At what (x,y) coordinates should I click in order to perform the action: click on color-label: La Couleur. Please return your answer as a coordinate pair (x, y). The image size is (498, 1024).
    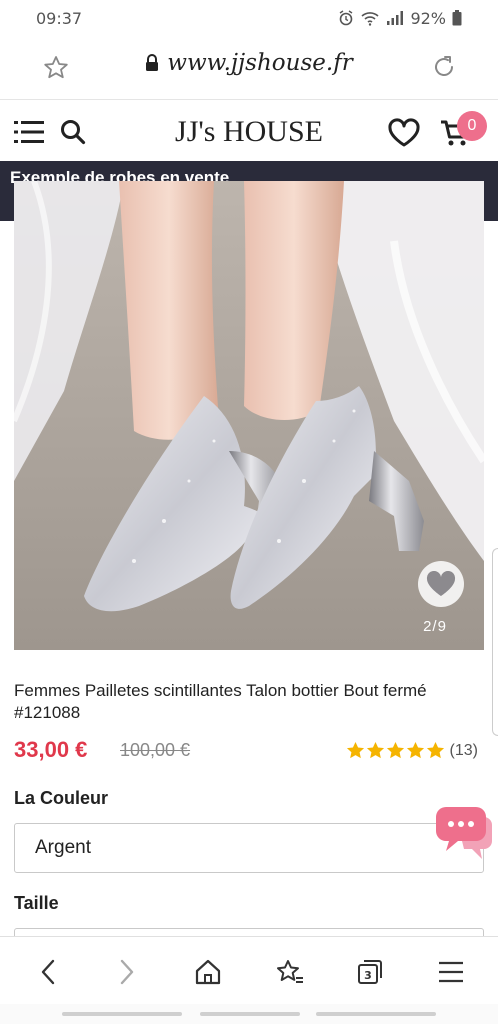
    Looking at the image, I should click on (61, 798).